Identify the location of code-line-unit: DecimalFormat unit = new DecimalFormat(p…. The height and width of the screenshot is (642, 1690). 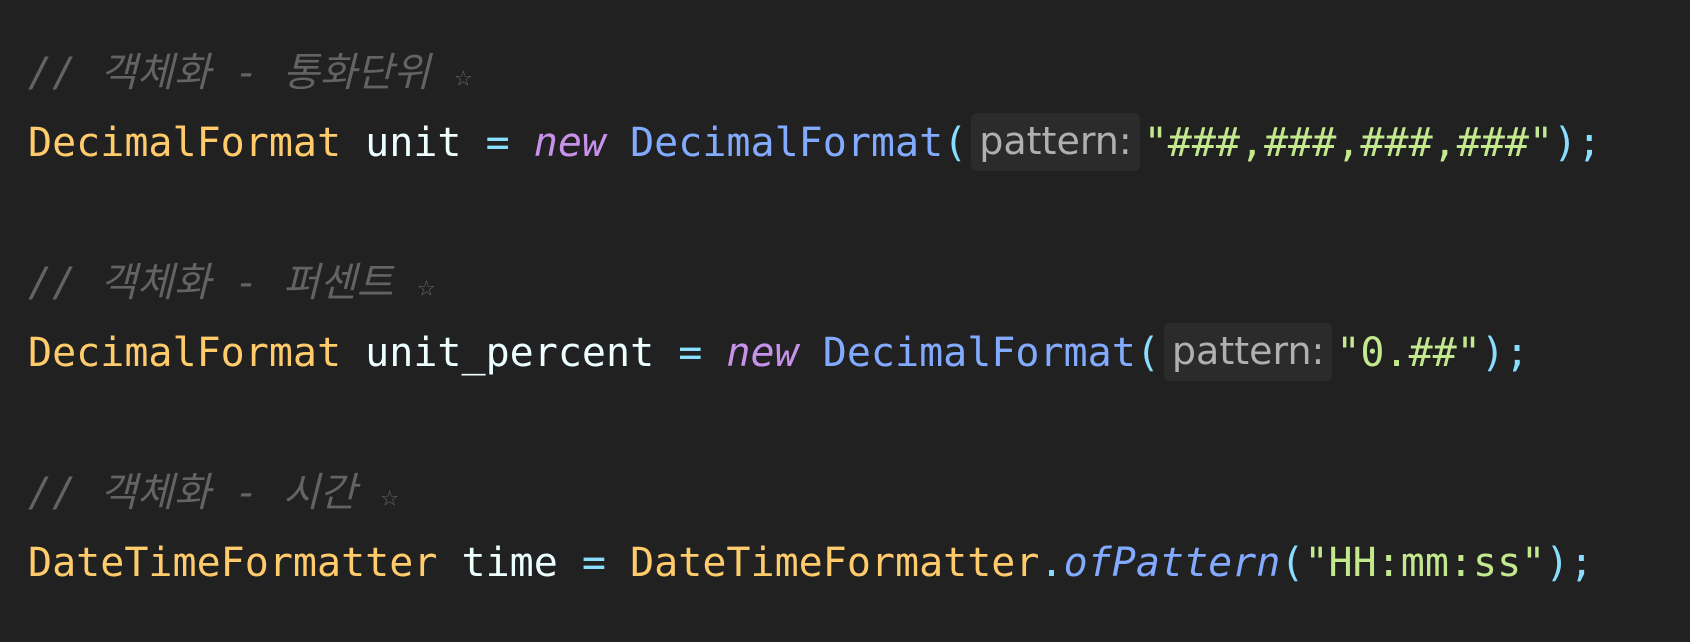
(859, 143).